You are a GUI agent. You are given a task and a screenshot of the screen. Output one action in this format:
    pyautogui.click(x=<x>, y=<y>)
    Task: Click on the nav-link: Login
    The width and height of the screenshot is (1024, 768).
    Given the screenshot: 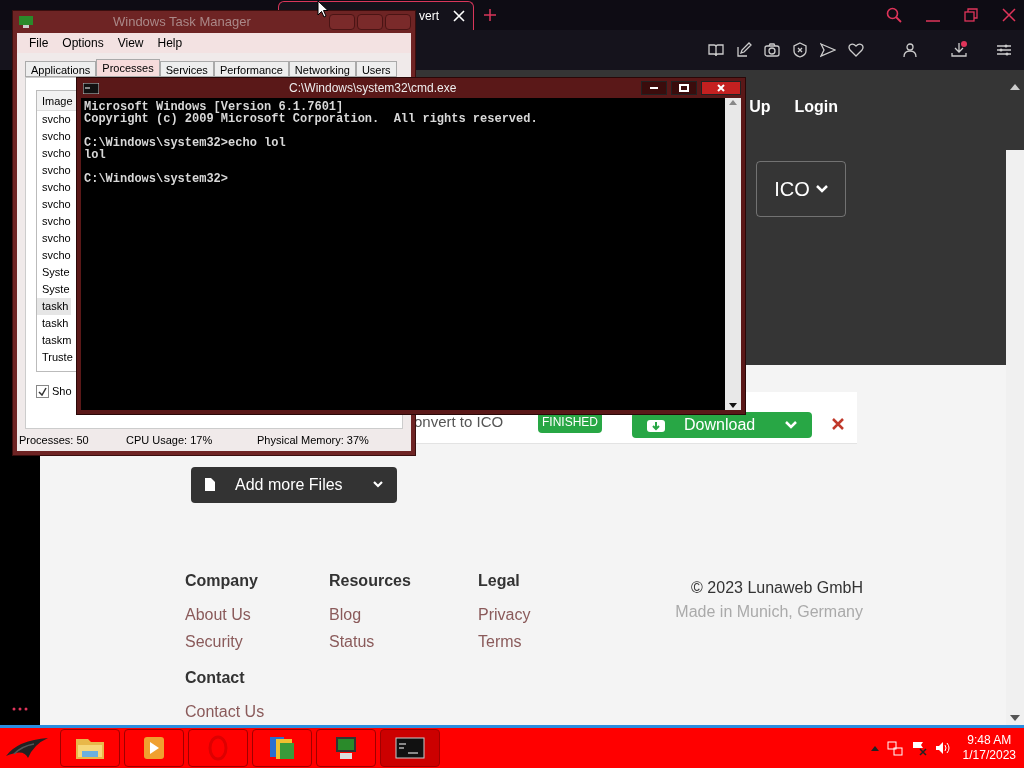 What is the action you would take?
    pyautogui.click(x=816, y=107)
    